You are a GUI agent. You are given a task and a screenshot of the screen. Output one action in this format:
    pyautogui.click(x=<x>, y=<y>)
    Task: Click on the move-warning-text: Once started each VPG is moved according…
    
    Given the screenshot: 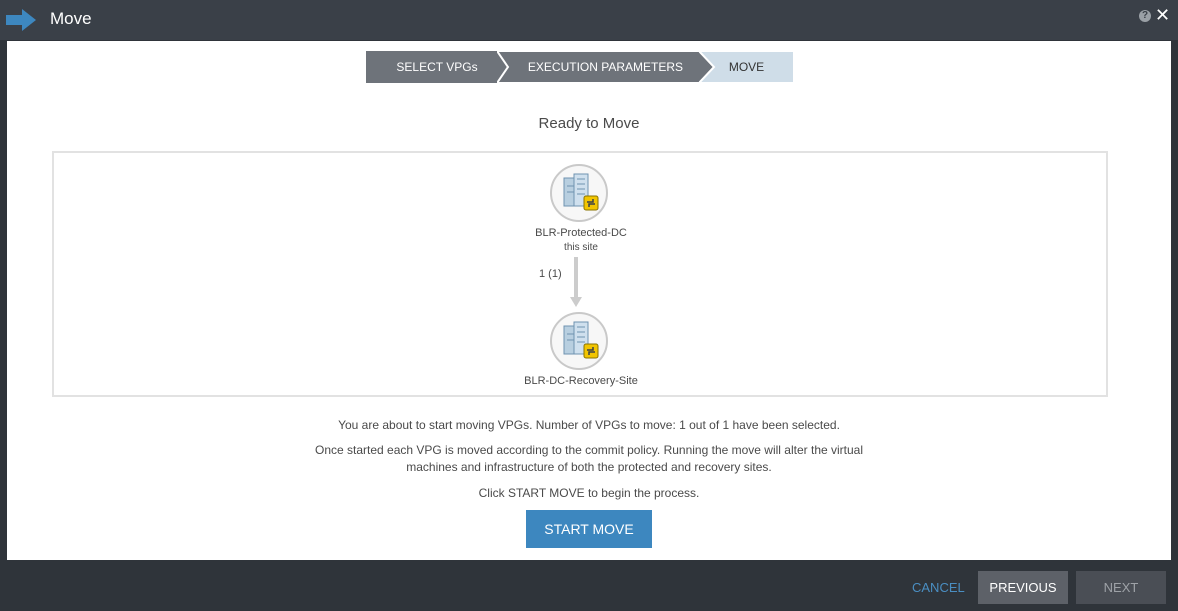 What is the action you would take?
    pyautogui.click(x=589, y=459)
    